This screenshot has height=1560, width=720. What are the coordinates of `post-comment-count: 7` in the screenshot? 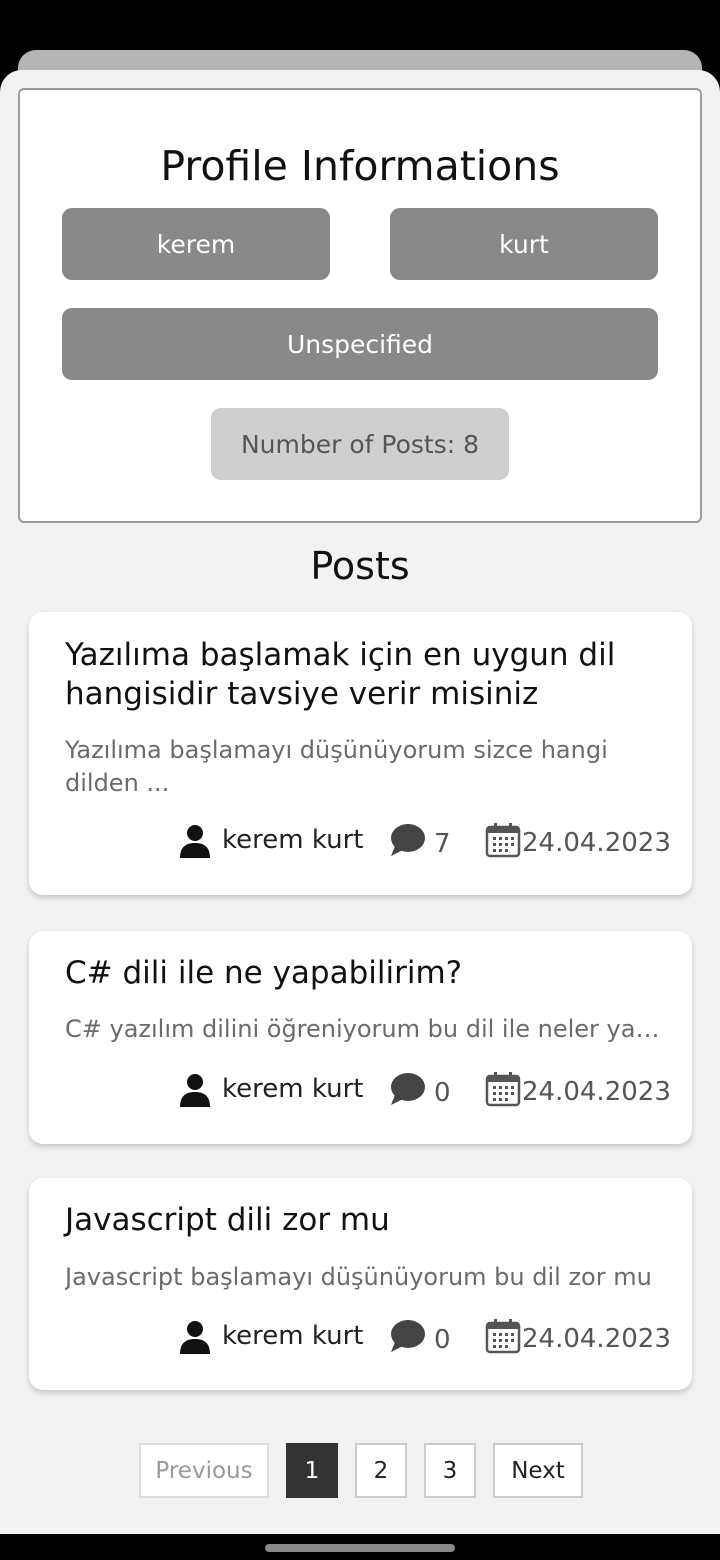 It's located at (442, 844).